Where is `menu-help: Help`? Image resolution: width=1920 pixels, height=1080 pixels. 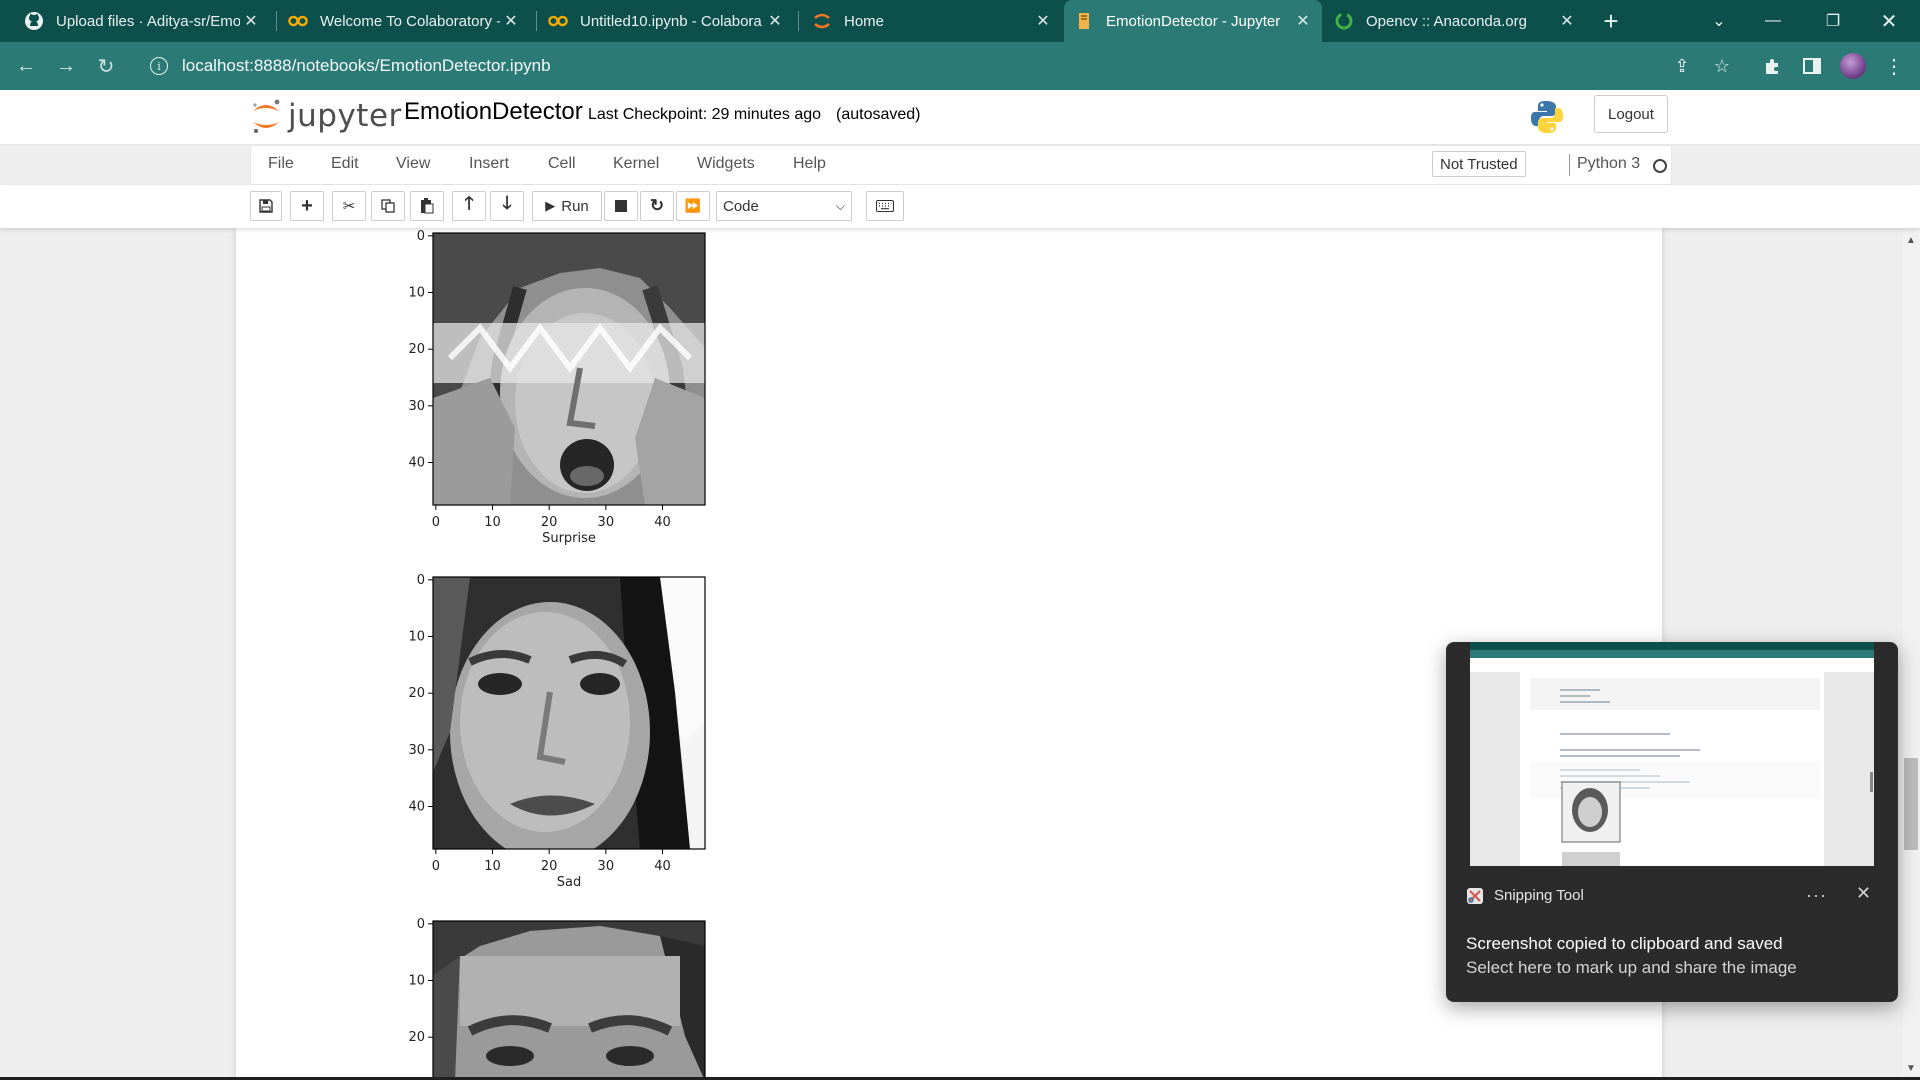
menu-help: Help is located at coordinates (809, 164).